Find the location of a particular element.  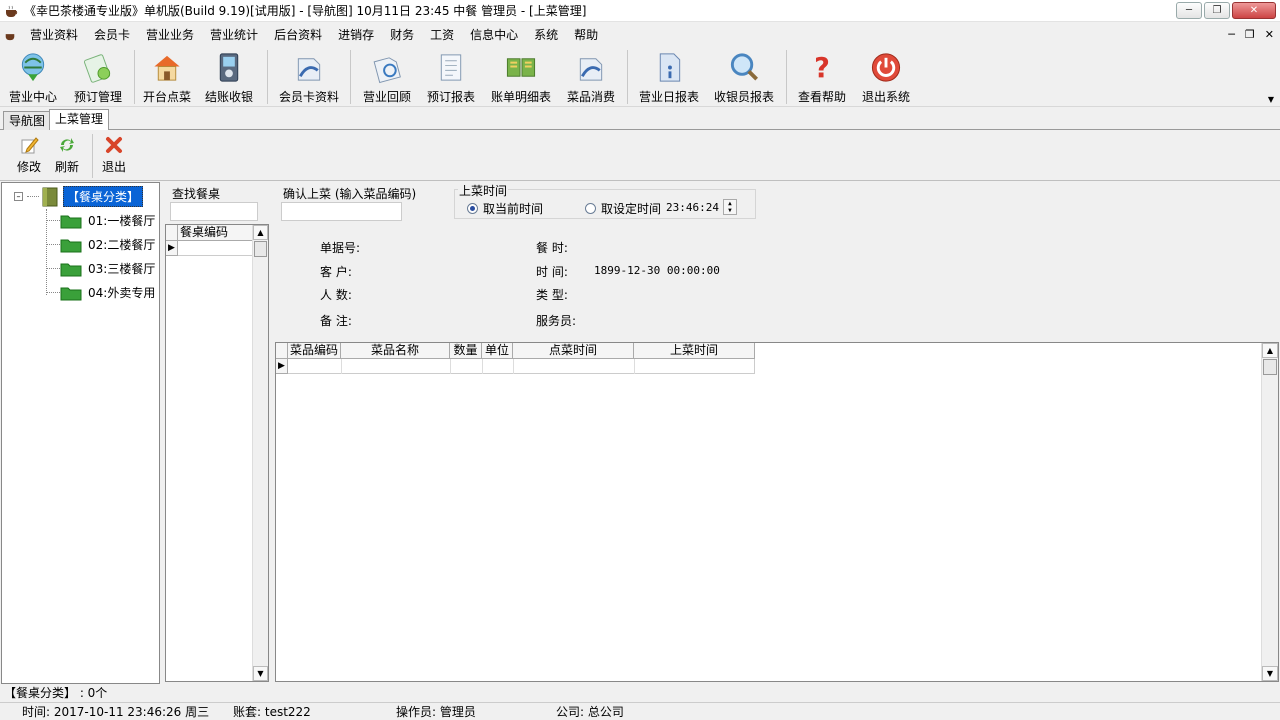

confirm-serve-label: 确认上菜 (输入菜品编码) is located at coordinates (350, 194).